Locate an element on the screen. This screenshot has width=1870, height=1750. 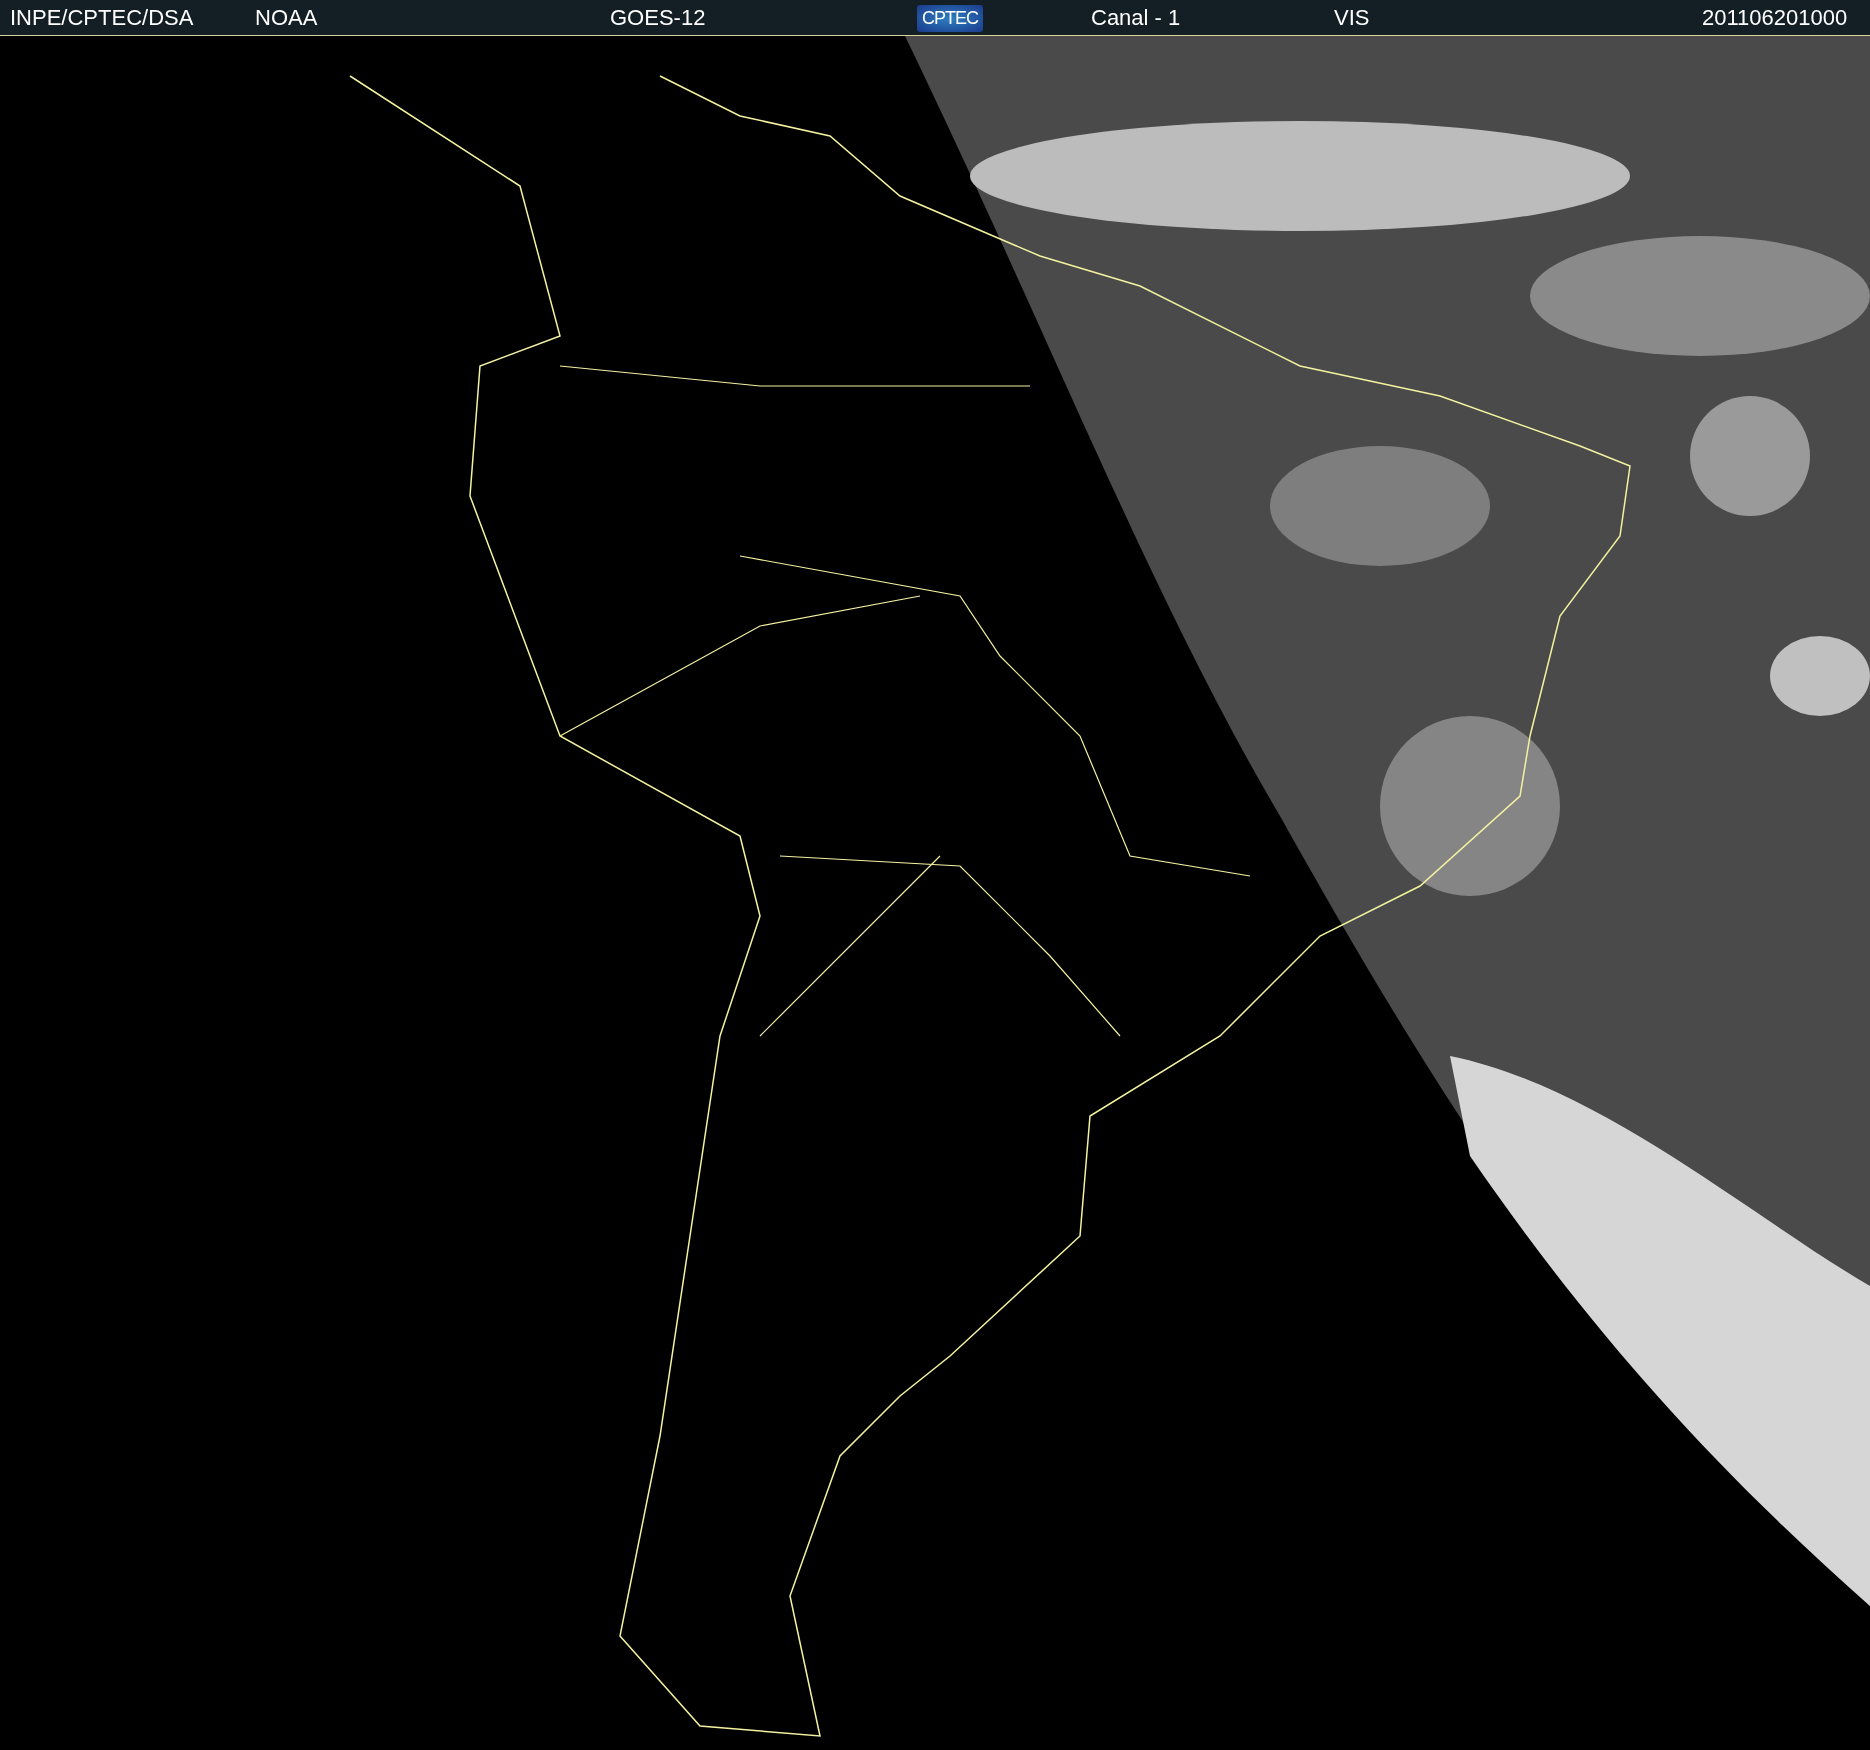
channel-label: Canal - 1 is located at coordinates (1136, 17).